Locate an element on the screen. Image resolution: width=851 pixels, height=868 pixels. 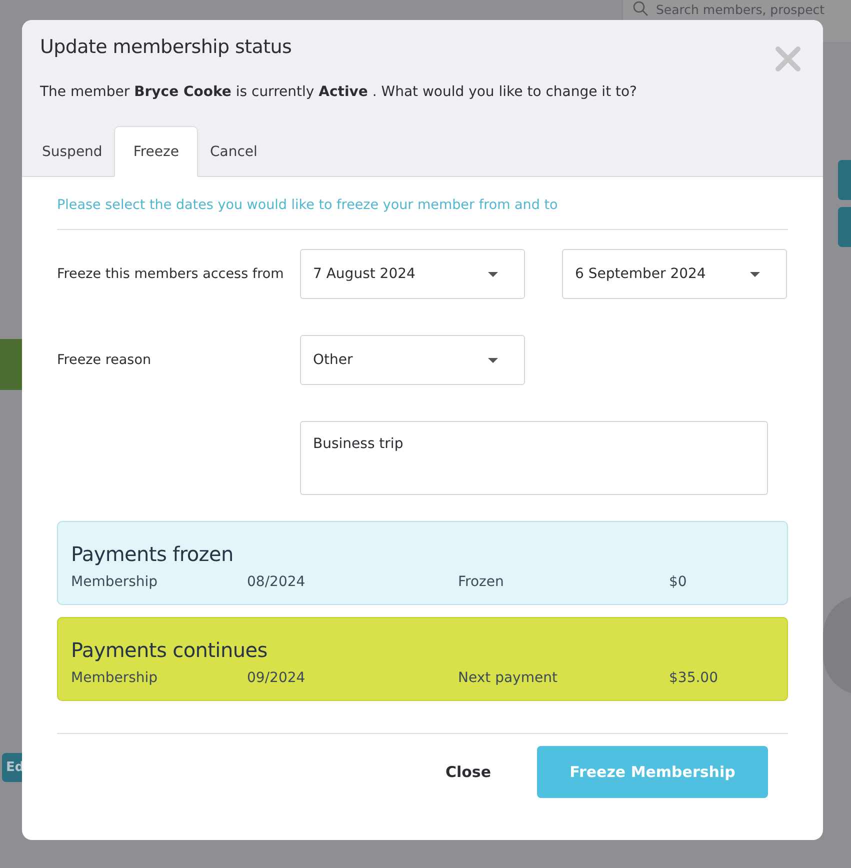
card-text: 09/2024 is located at coordinates (276, 678).